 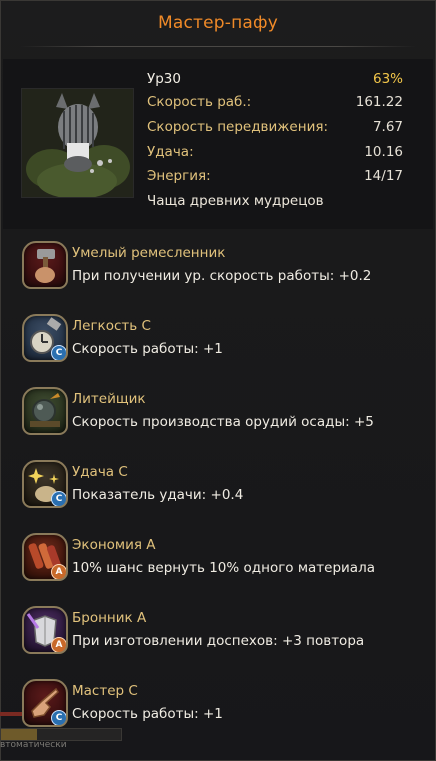 What do you see at coordinates (105, 691) in the screenshot?
I see `skill-name: Мастер C` at bounding box center [105, 691].